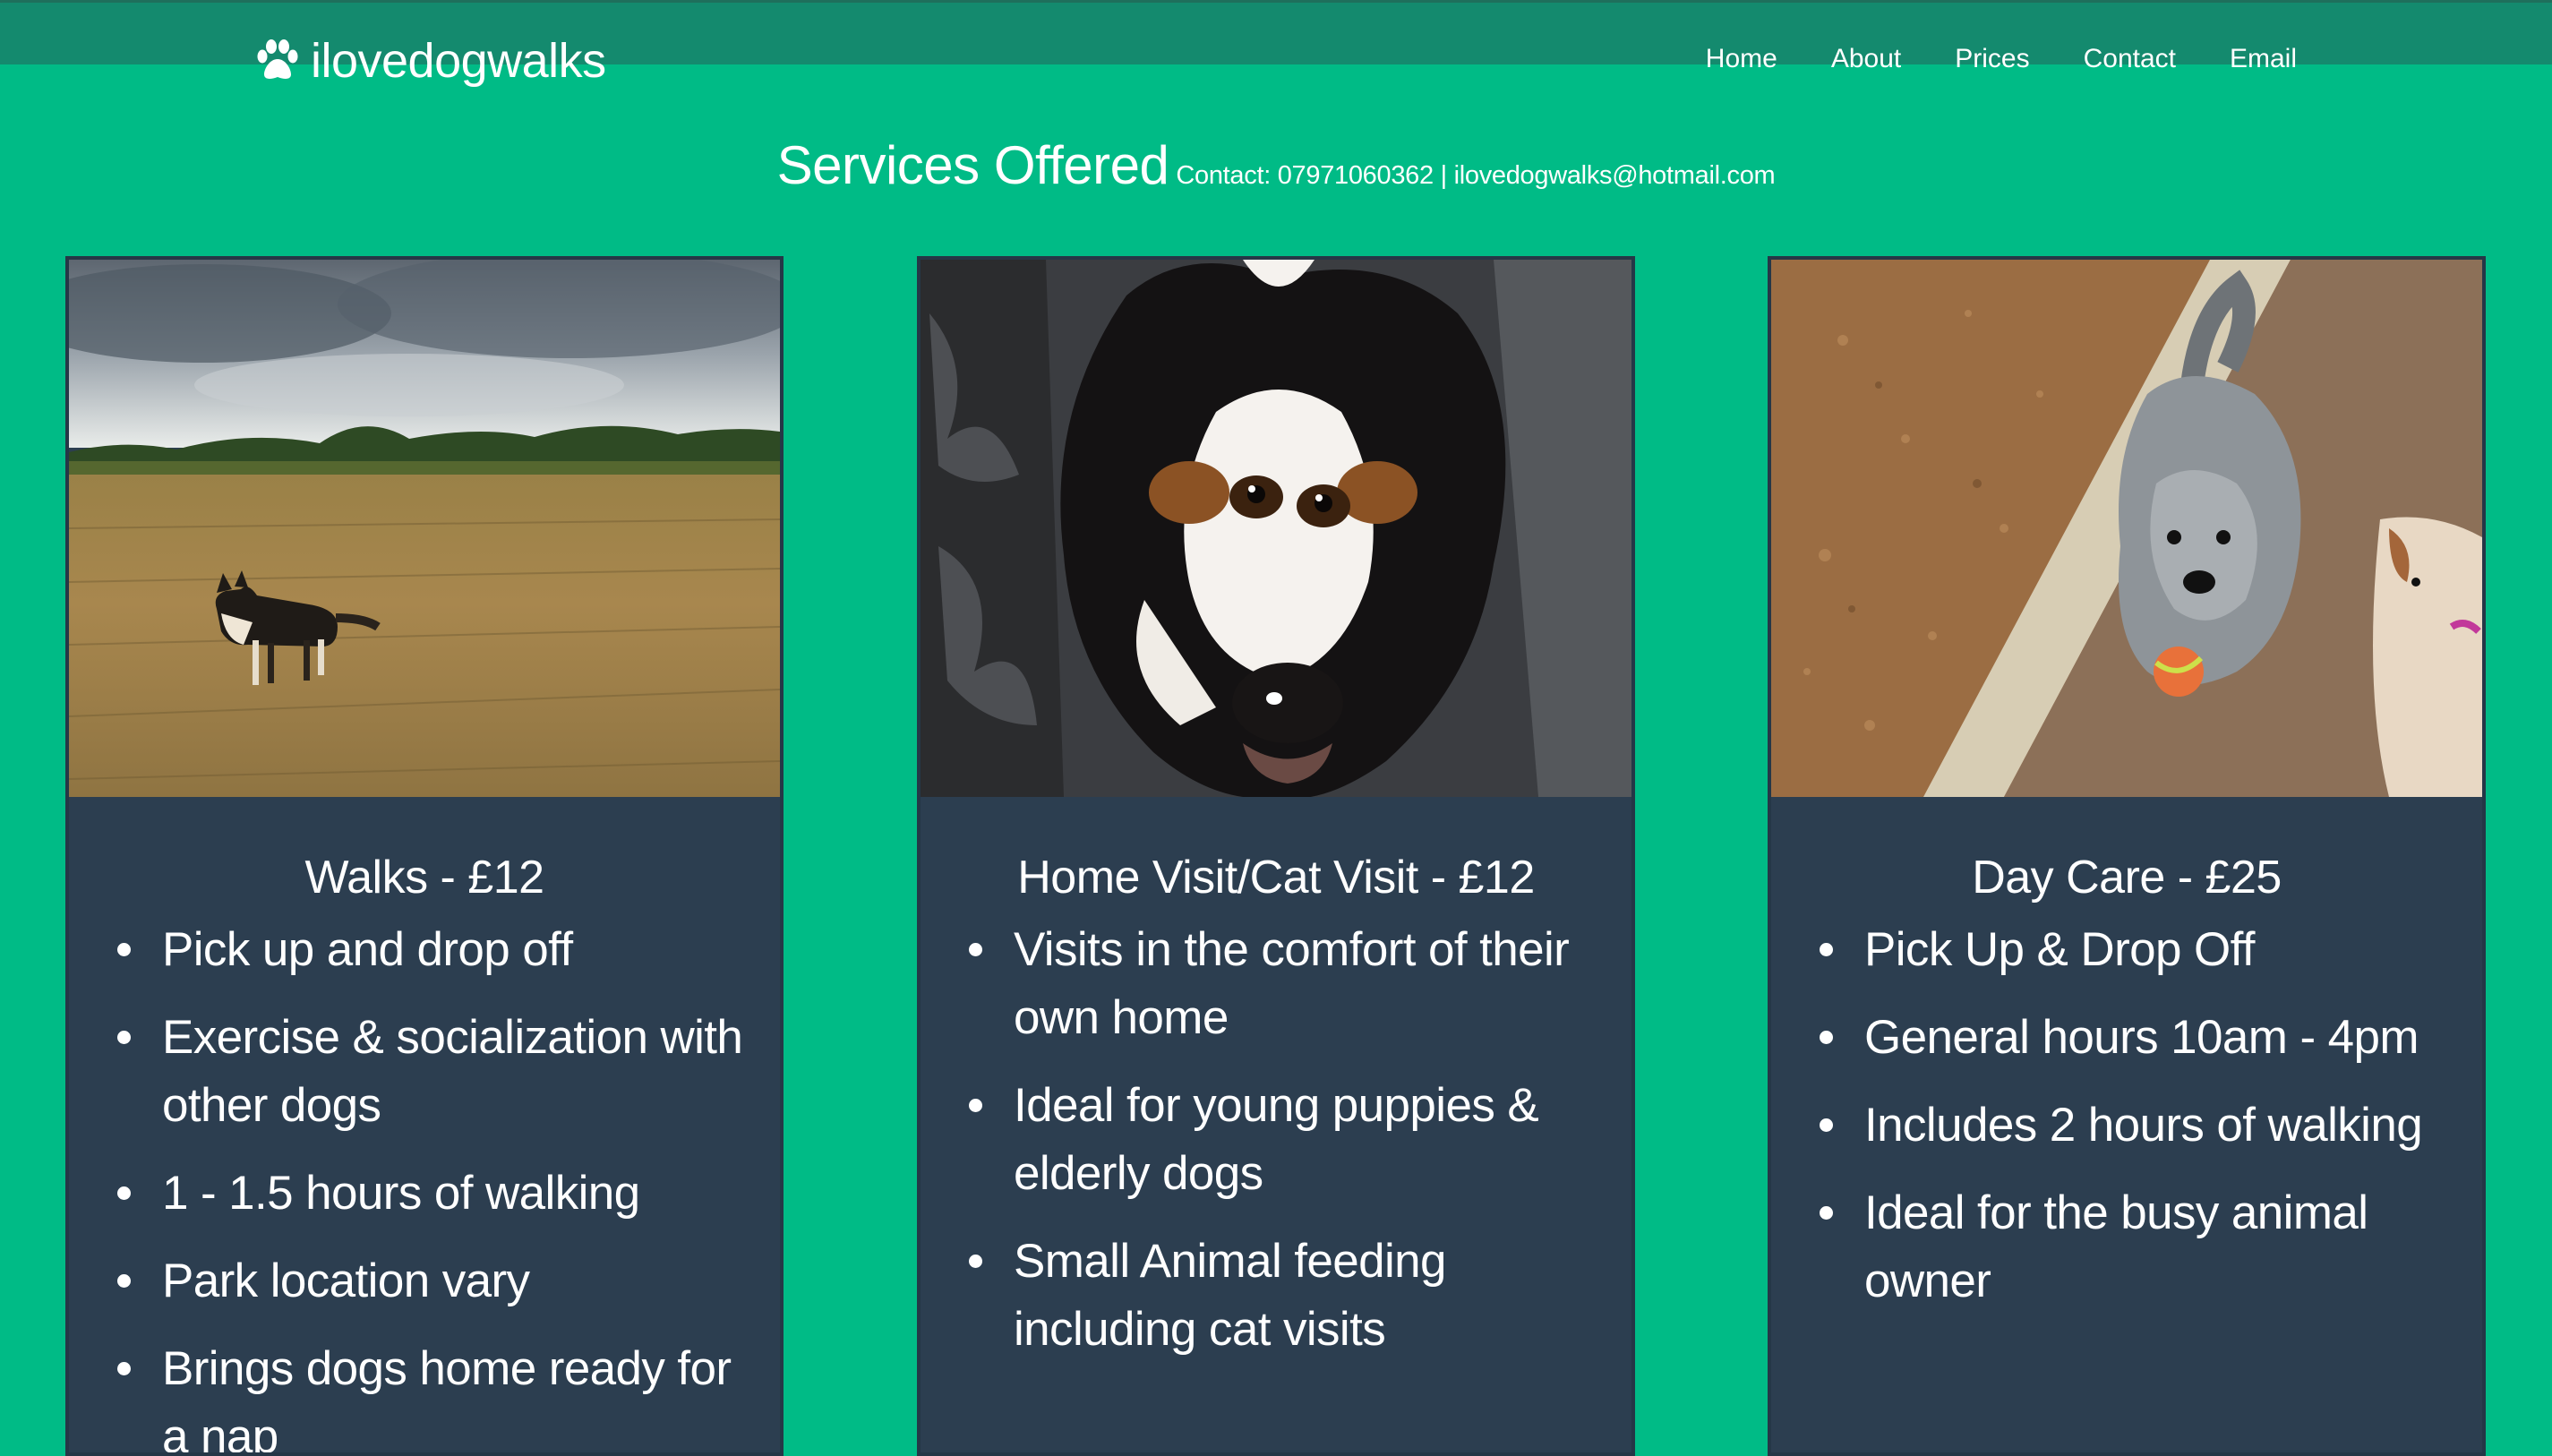  Describe the element at coordinates (1741, 59) in the screenshot. I see `nav-home: Home` at that location.